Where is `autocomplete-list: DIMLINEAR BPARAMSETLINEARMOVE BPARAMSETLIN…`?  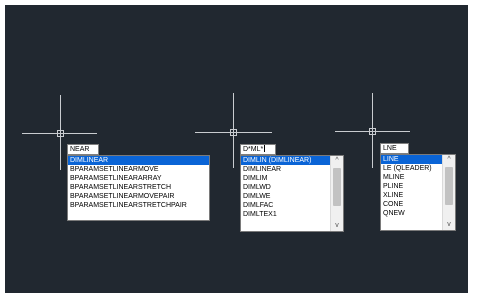
autocomplete-list: DIMLINEAR BPARAMSETLINEARMOVE BPARAMSETLIN… is located at coordinates (138, 188).